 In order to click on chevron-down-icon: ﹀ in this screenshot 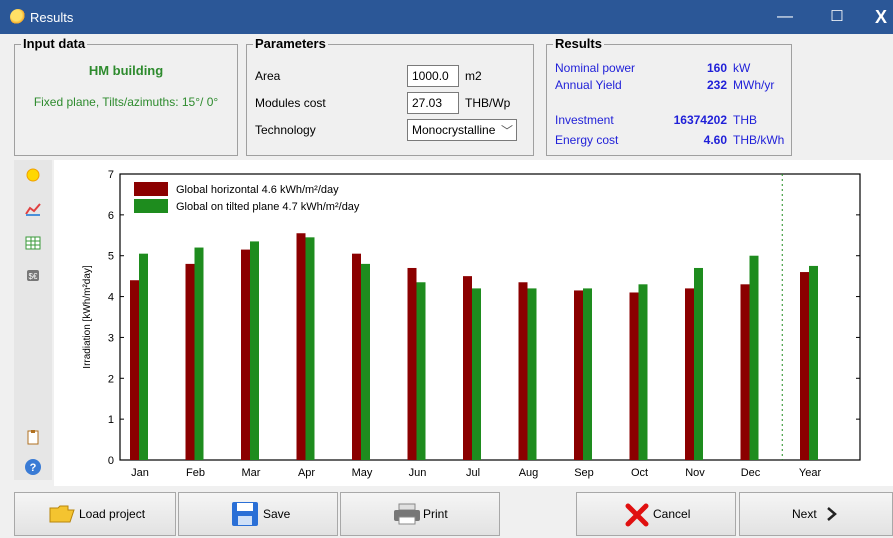, I will do `click(506, 131)`.